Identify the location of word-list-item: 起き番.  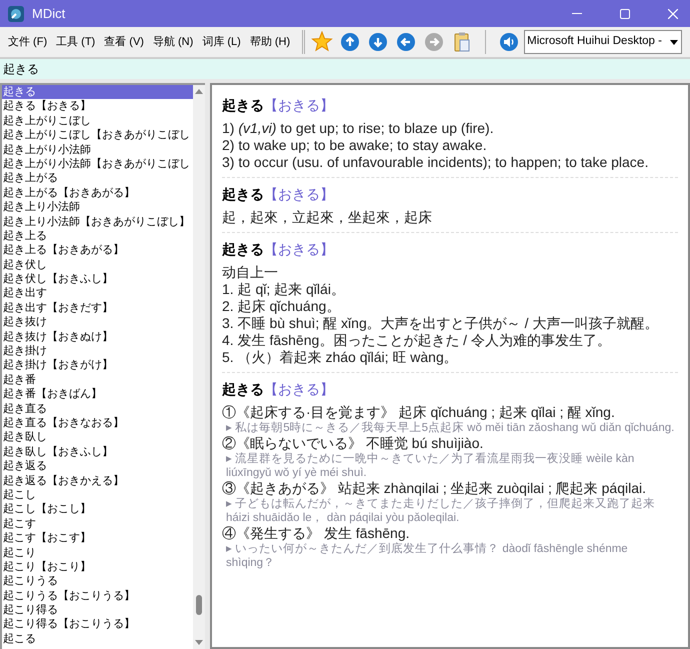
(97, 380).